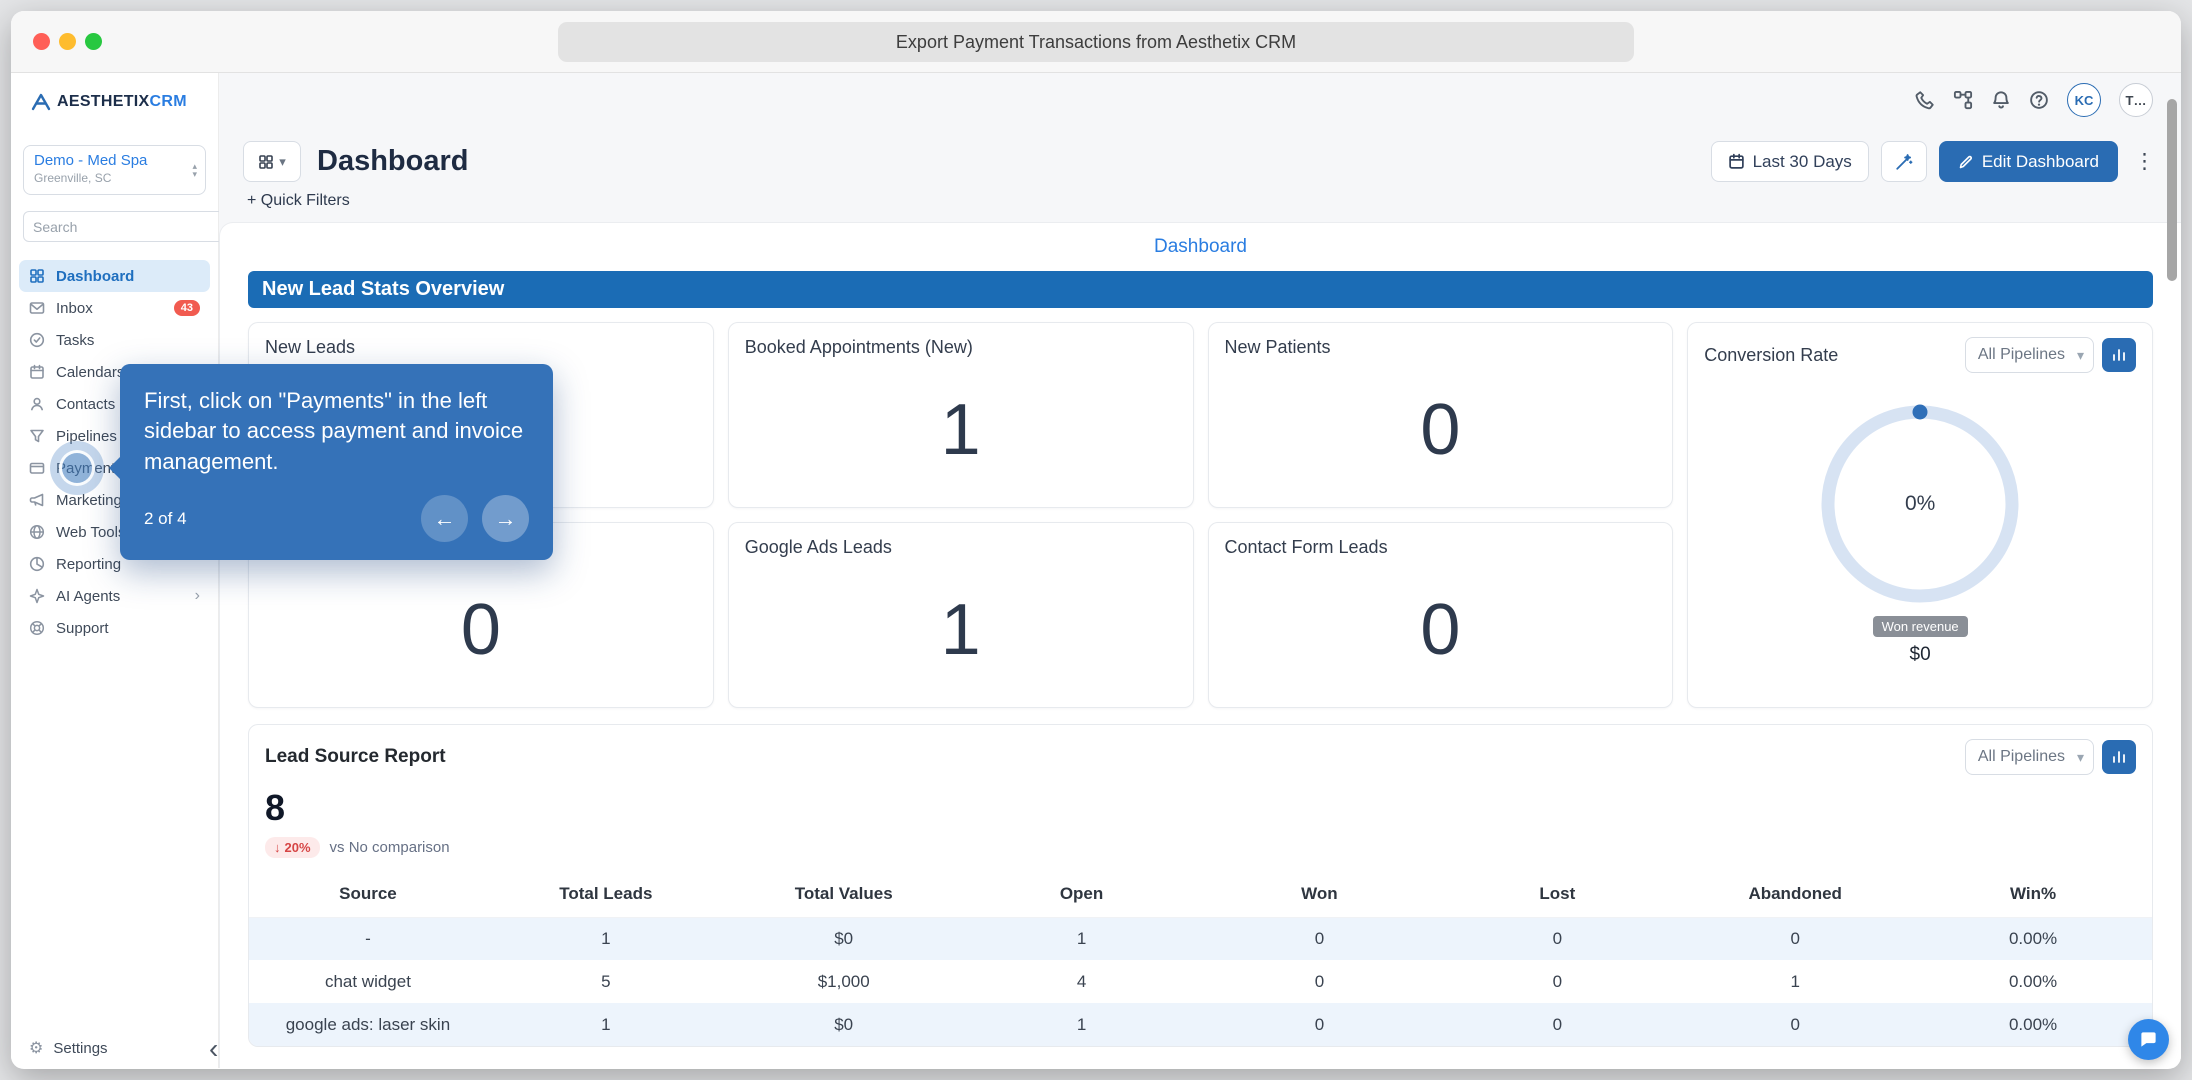 This screenshot has height=1080, width=2192. I want to click on sidebar-item-tasks: Tasks, so click(114, 340).